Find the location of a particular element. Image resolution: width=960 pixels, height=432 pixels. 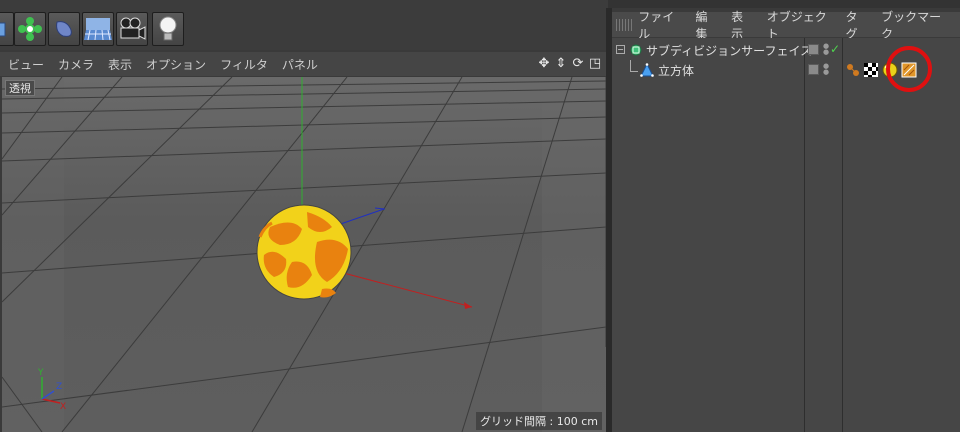

viewport-menubar: ビュー カメラ 表示 オプション フィルタ パネル ✥ ⇕ ⟳ ◳ is located at coordinates (303, 64).